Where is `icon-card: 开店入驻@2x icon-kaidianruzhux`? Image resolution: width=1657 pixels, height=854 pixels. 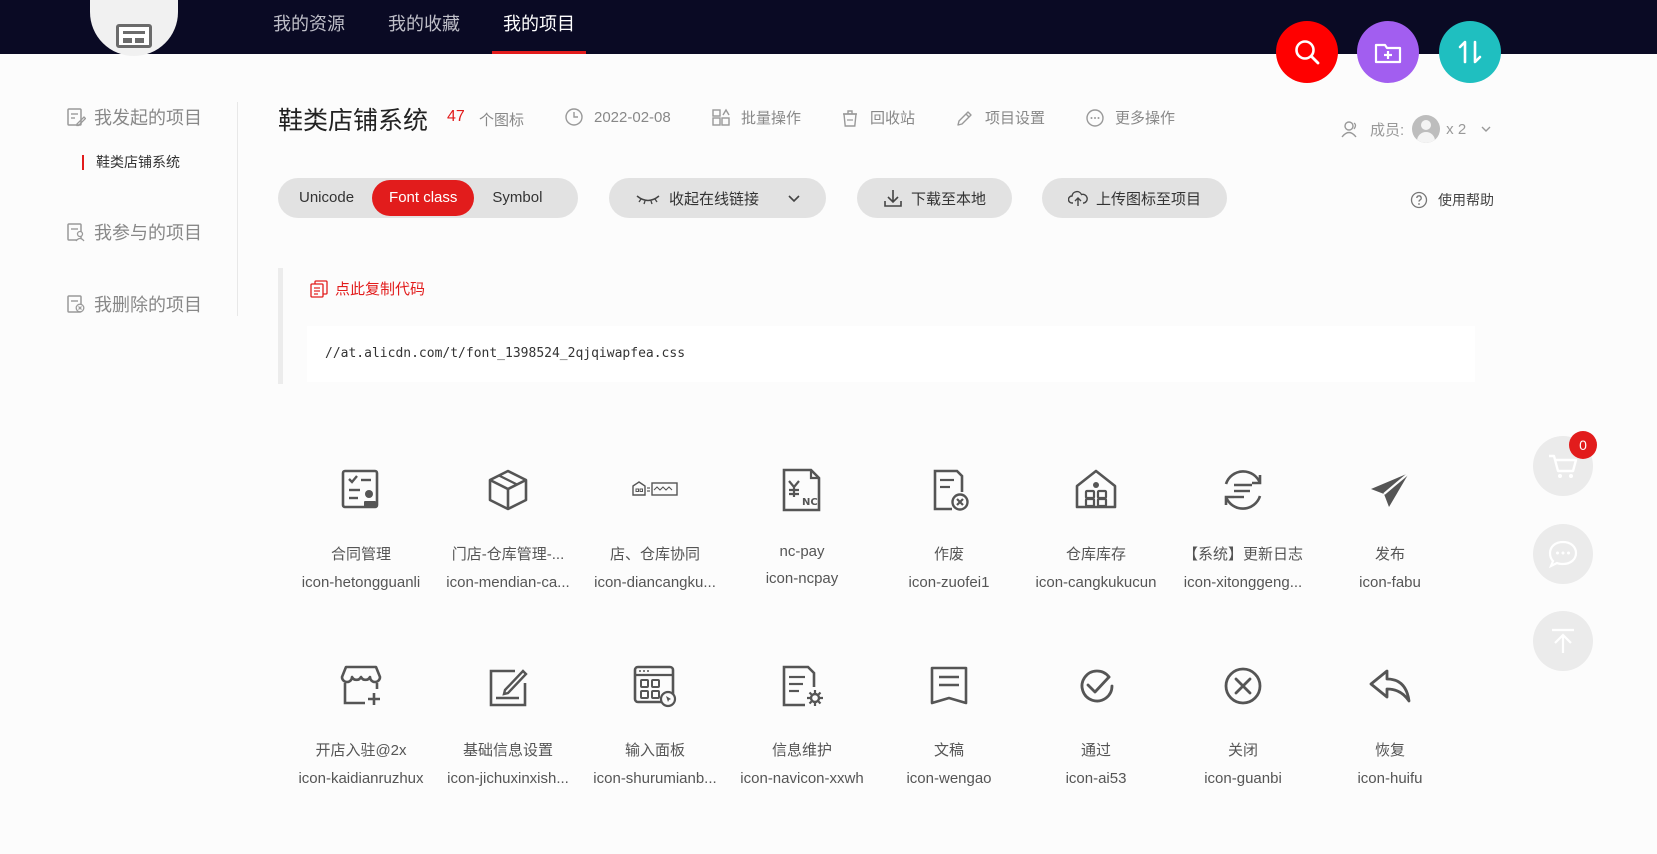
icon-card: 开店入驻@2x icon-kaidianruzhux is located at coordinates (361, 725).